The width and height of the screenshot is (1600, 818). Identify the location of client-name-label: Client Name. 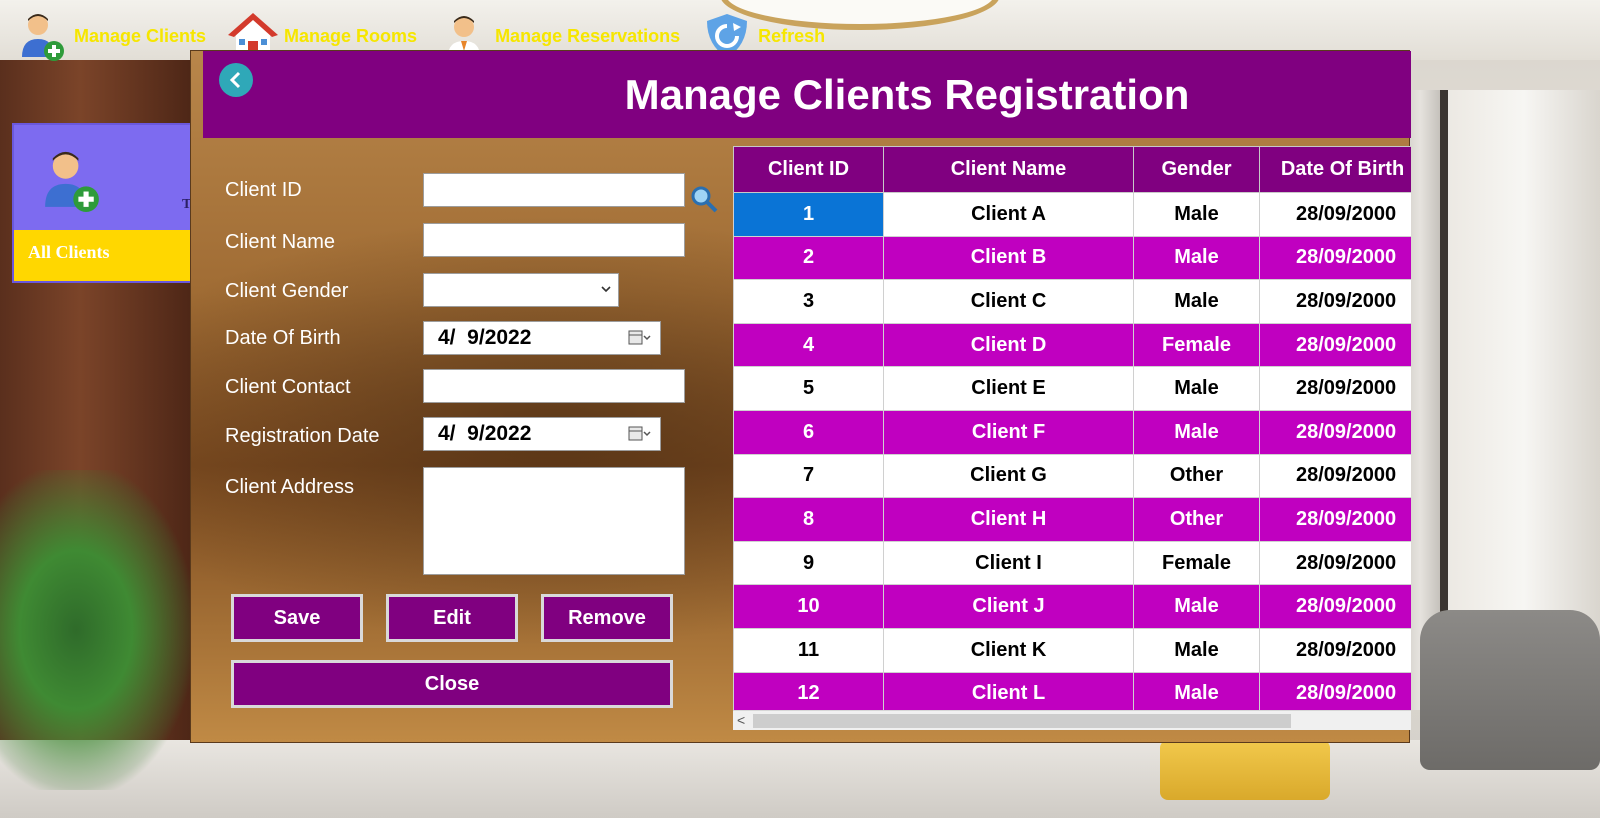
(280, 242).